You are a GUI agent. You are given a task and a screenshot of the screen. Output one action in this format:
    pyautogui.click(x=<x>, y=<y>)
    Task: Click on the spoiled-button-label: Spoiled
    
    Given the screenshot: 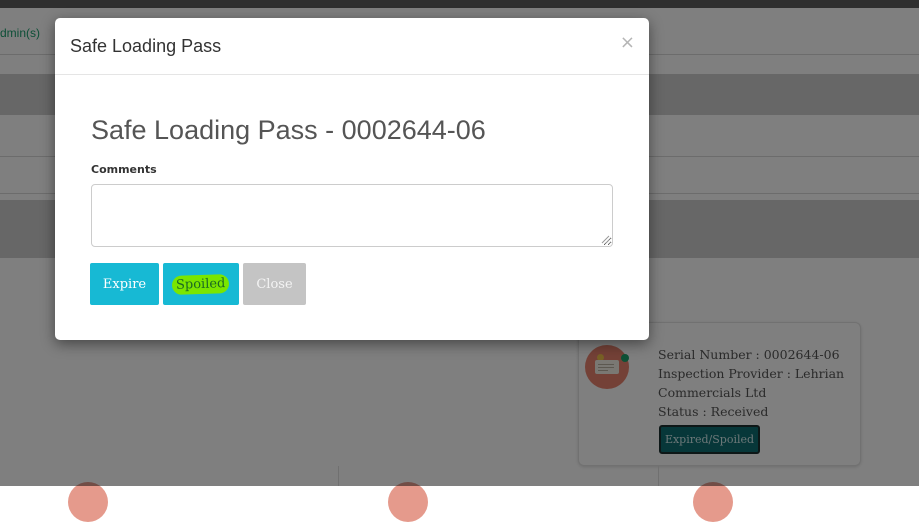 What is the action you would take?
    pyautogui.click(x=201, y=284)
    